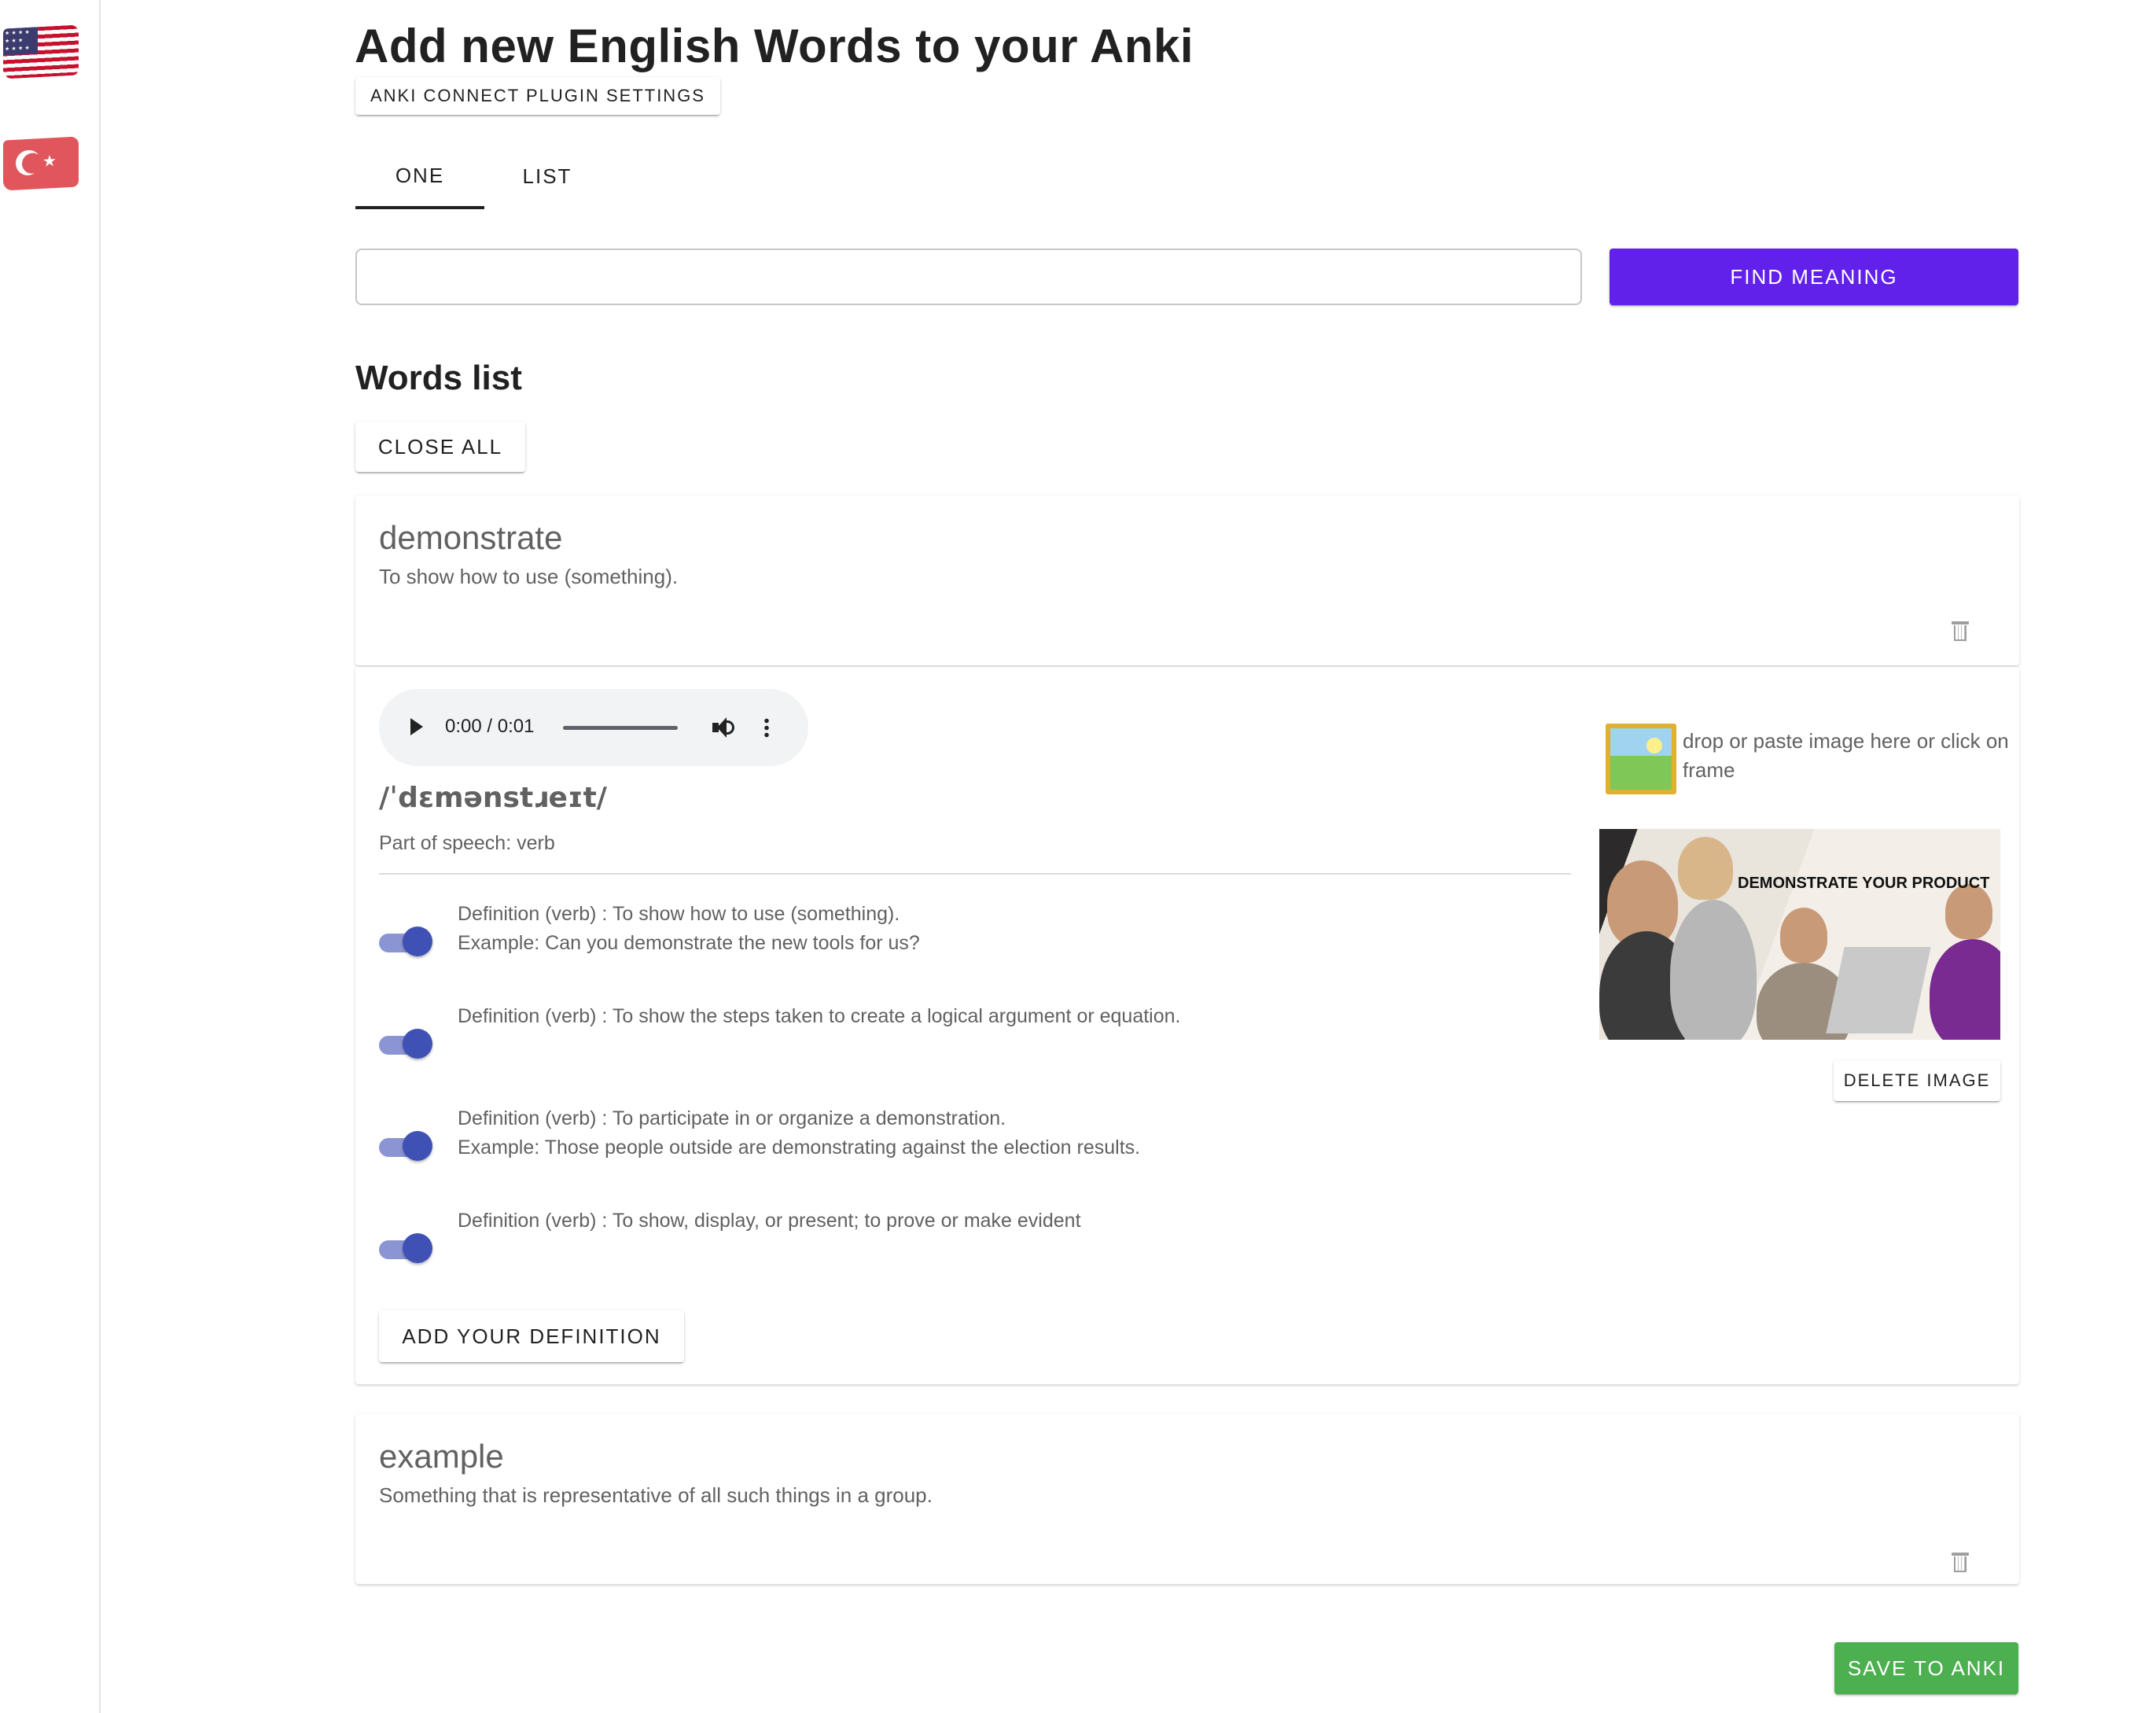 The width and height of the screenshot is (2156, 1713). Describe the element at coordinates (438, 378) in the screenshot. I see `words-list-heading: Words list` at that location.